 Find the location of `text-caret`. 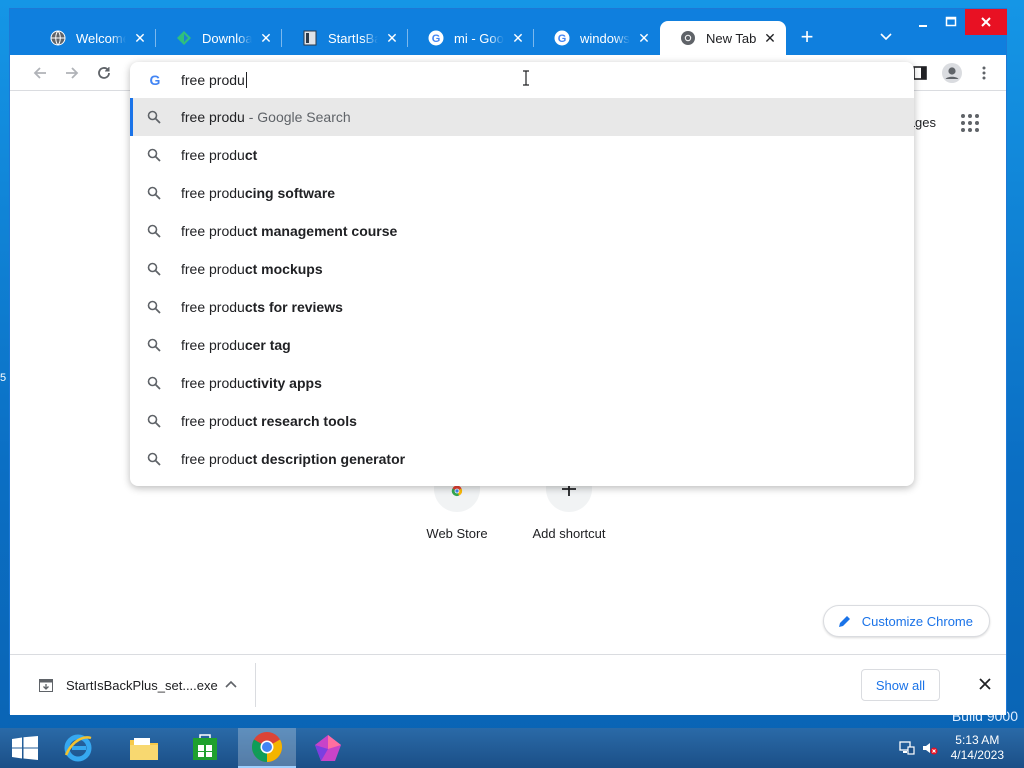

text-caret is located at coordinates (246, 80).